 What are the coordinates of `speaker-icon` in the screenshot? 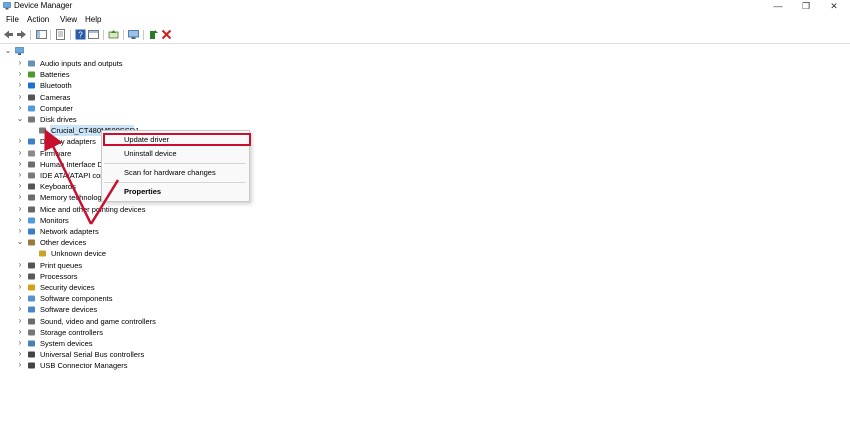 It's located at (31, 63).